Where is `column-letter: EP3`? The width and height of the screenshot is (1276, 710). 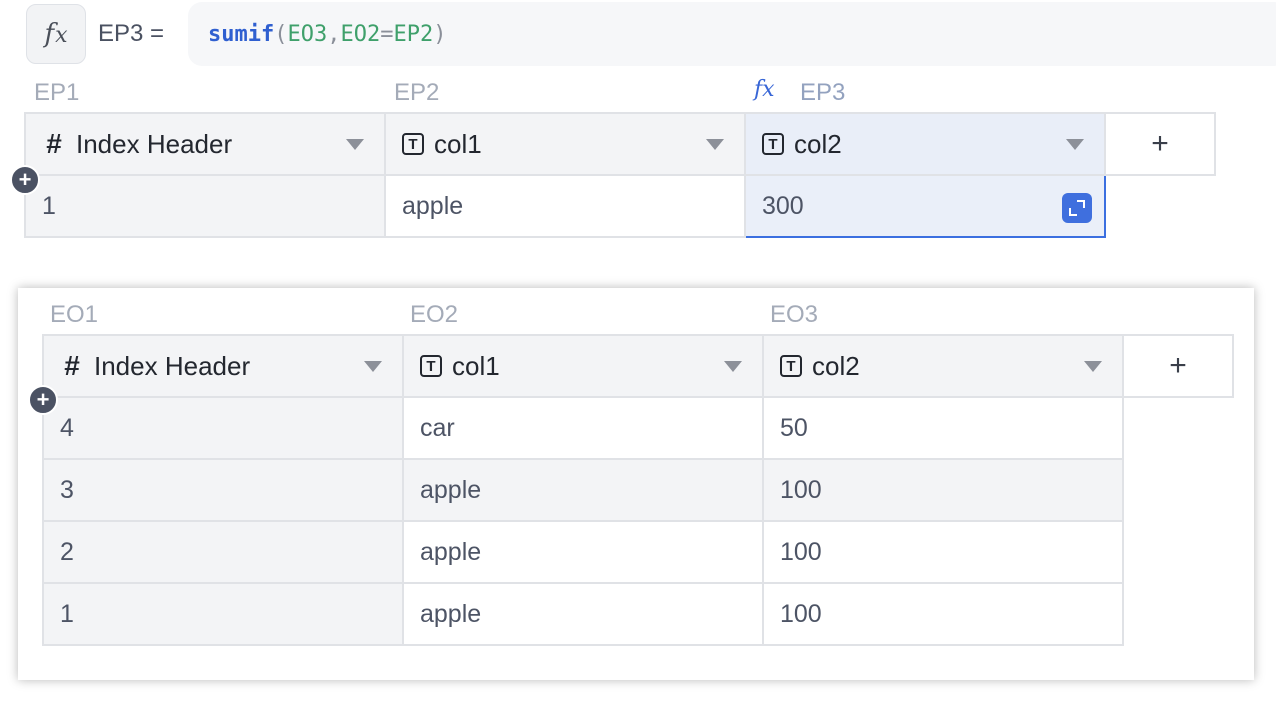
column-letter: EP3 is located at coordinates (823, 92).